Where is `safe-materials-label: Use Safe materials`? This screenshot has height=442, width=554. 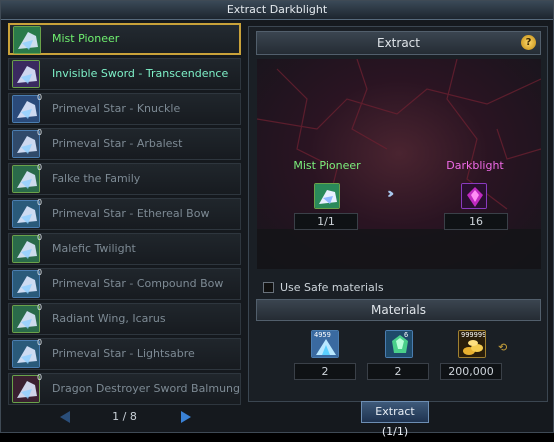
safe-materials-label: Use Safe materials is located at coordinates (332, 287).